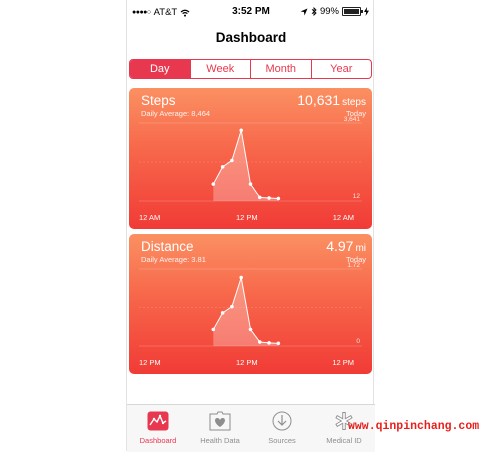  Describe the element at coordinates (282, 440) in the screenshot. I see `tab-bar-sources-label: Sources` at that location.